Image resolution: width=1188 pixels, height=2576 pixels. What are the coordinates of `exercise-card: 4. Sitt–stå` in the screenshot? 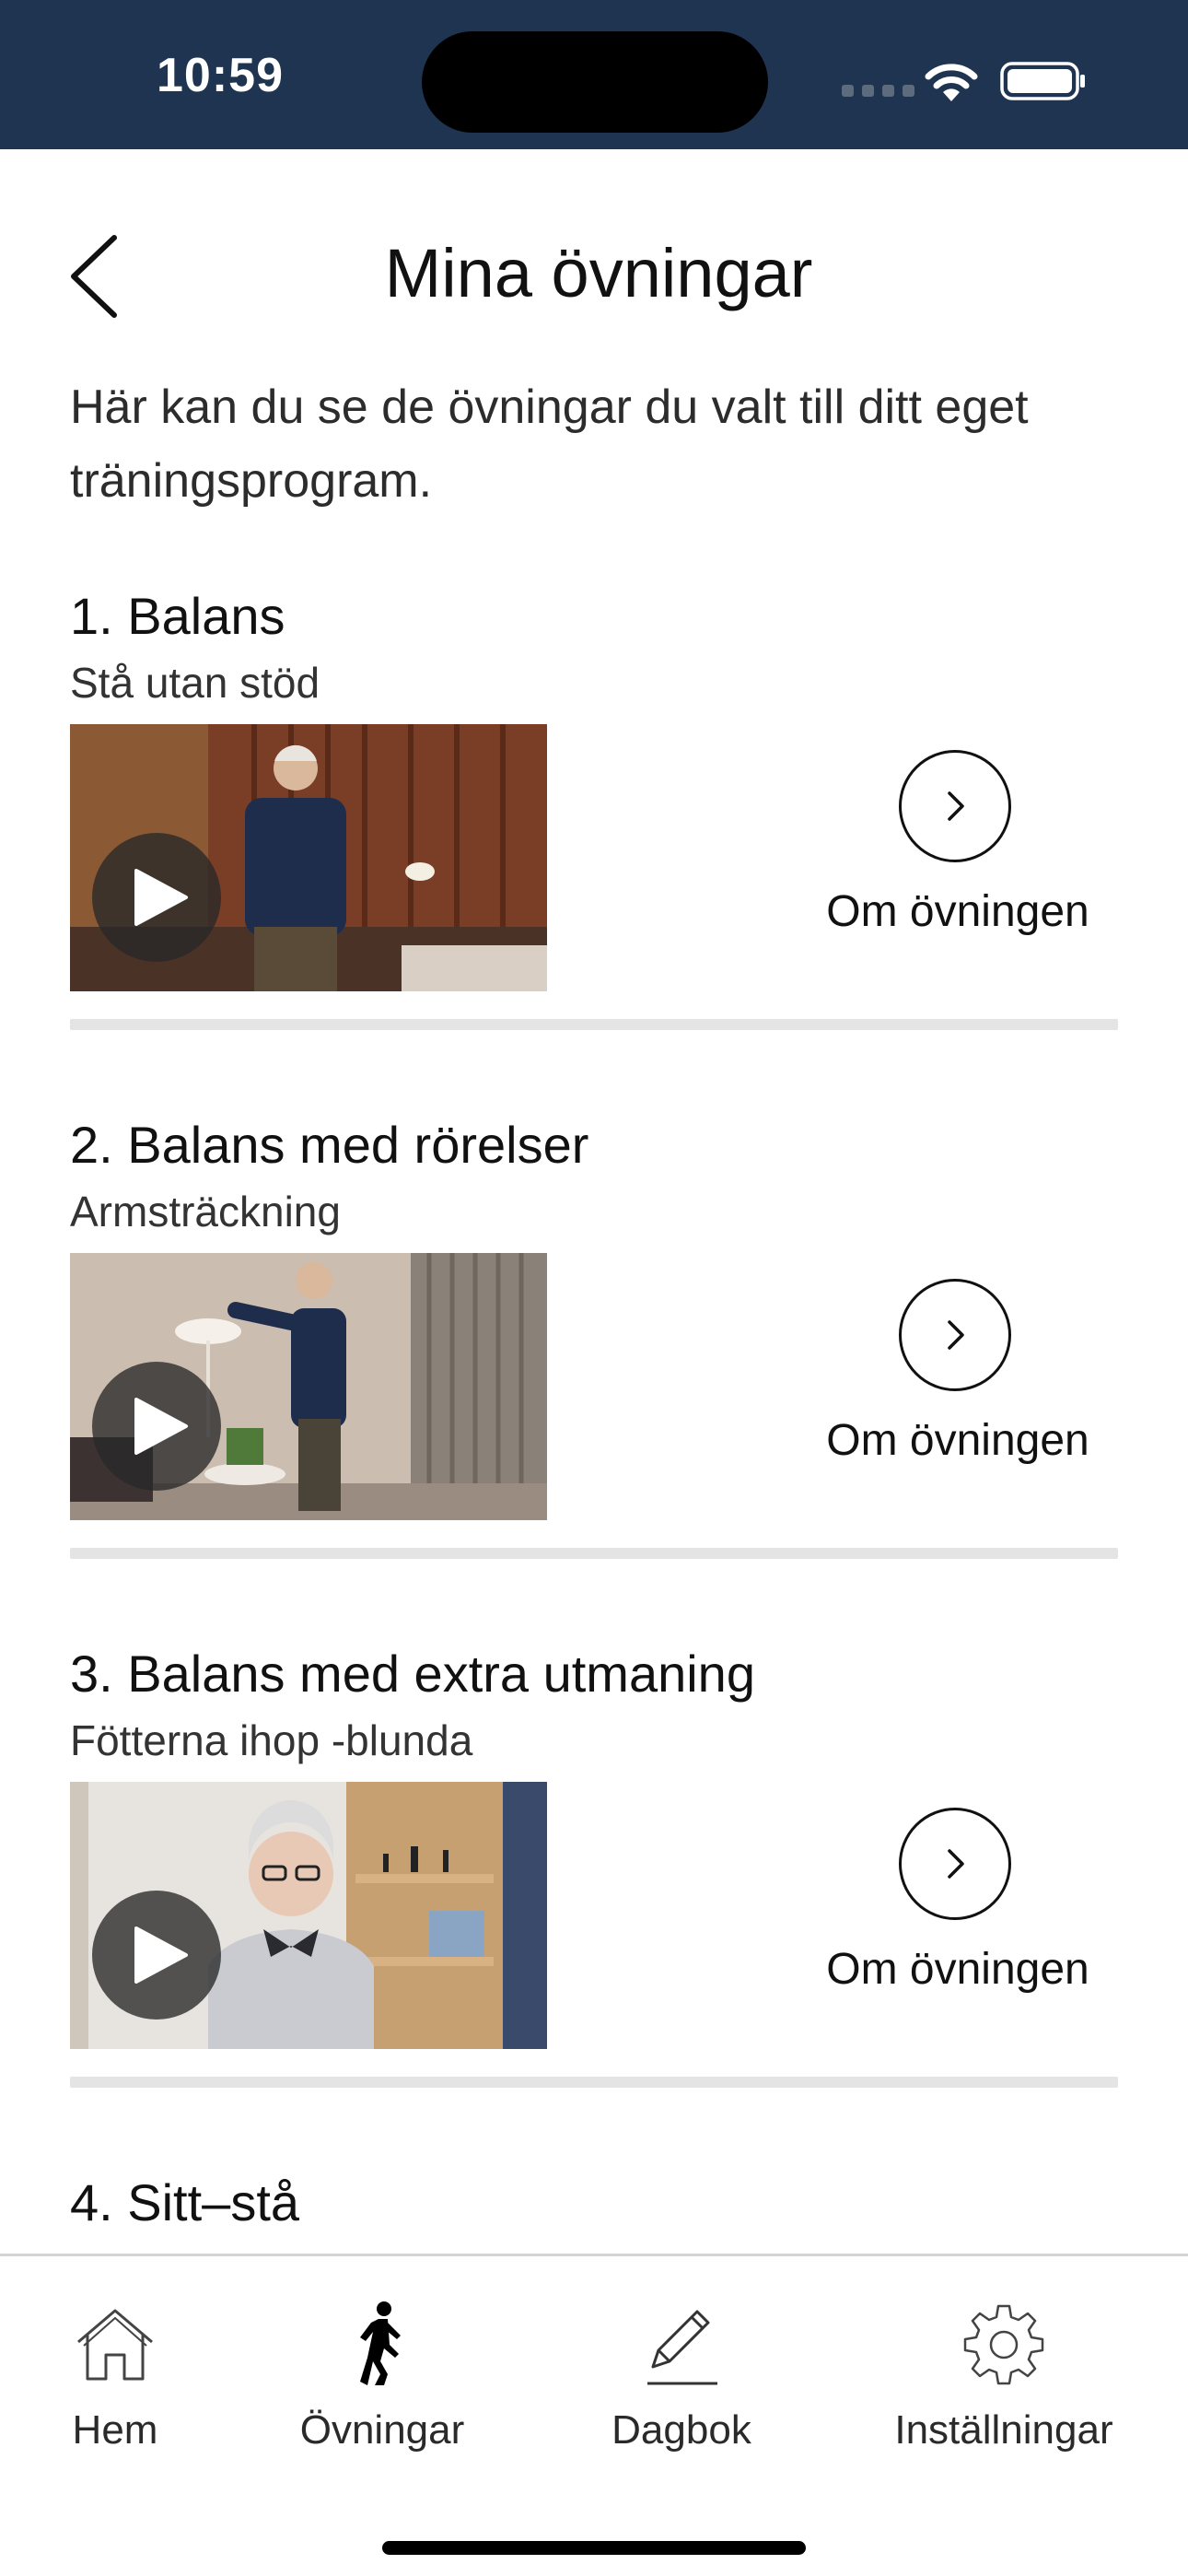 It's located at (594, 2213).